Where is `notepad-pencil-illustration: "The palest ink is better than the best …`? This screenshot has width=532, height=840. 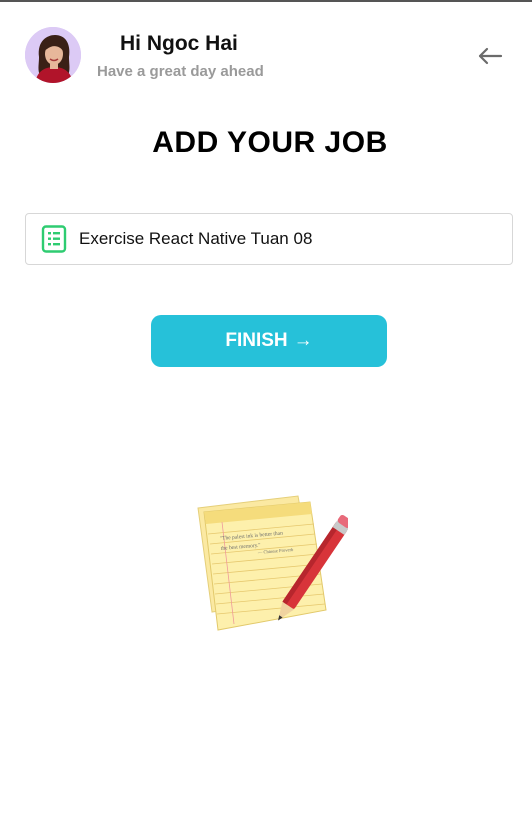 notepad-pencil-illustration: "The palest ink is better than the best … is located at coordinates (270, 568).